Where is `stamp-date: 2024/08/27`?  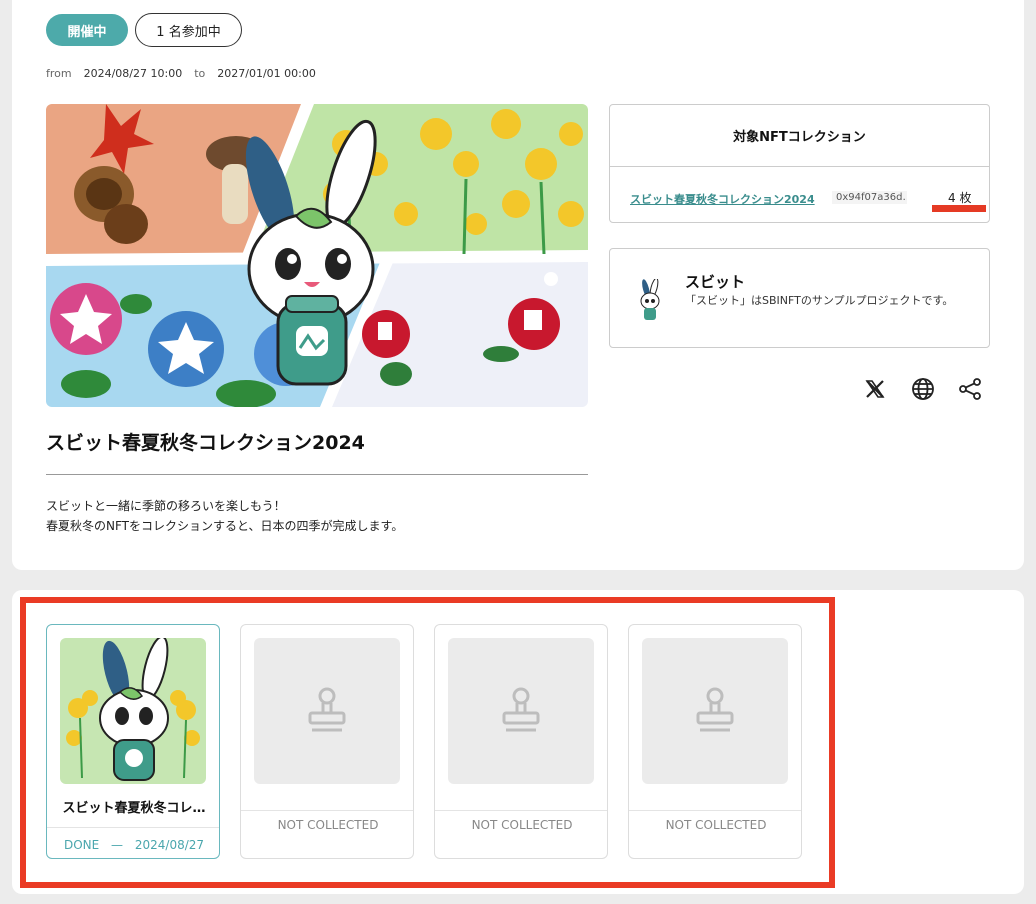
stamp-date: 2024/08/27 is located at coordinates (169, 845).